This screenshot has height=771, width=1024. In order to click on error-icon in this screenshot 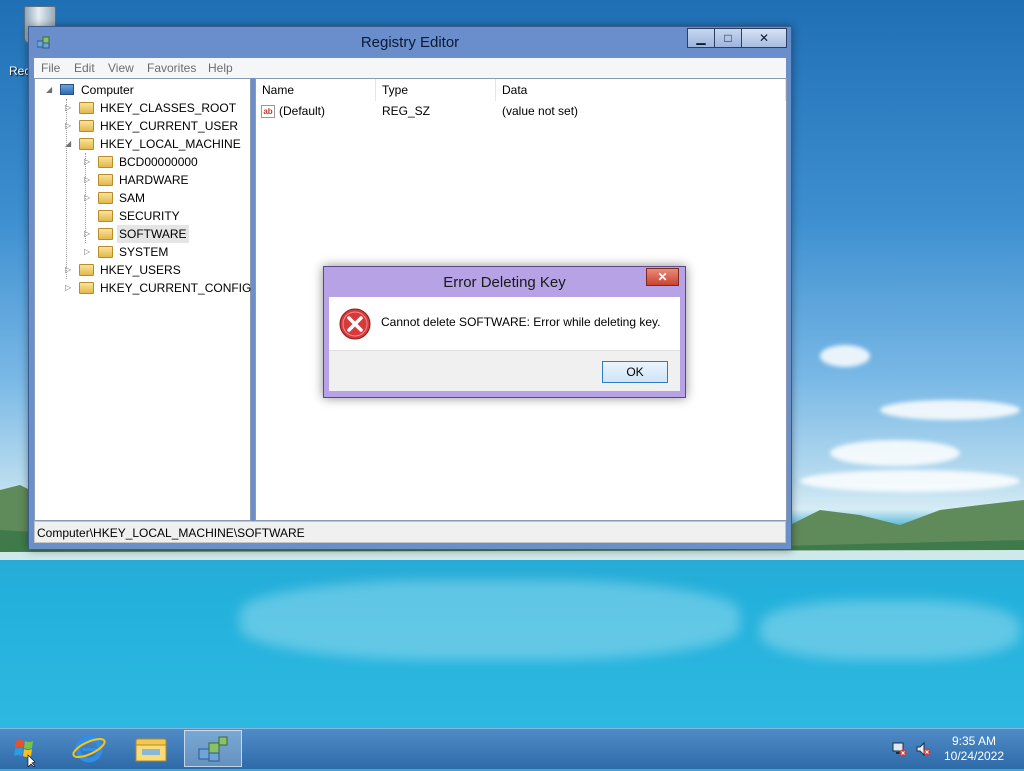, I will do `click(355, 324)`.